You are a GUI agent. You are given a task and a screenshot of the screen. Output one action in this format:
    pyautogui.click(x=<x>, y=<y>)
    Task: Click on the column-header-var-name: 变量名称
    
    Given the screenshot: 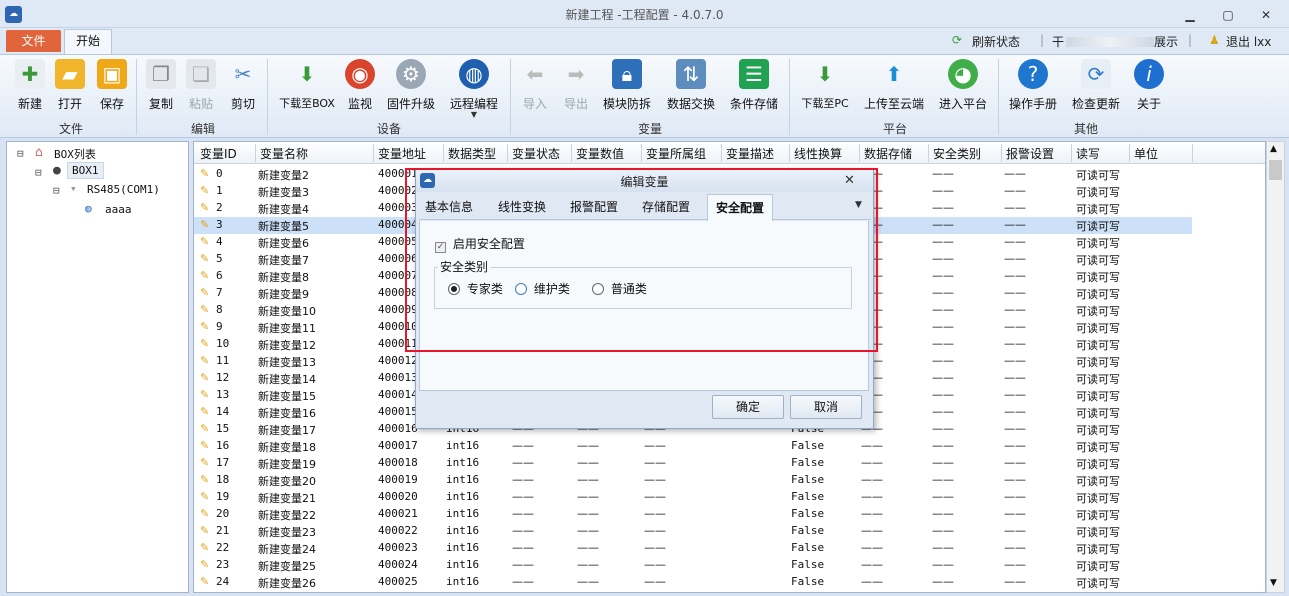 What is the action you would take?
    pyautogui.click(x=284, y=153)
    